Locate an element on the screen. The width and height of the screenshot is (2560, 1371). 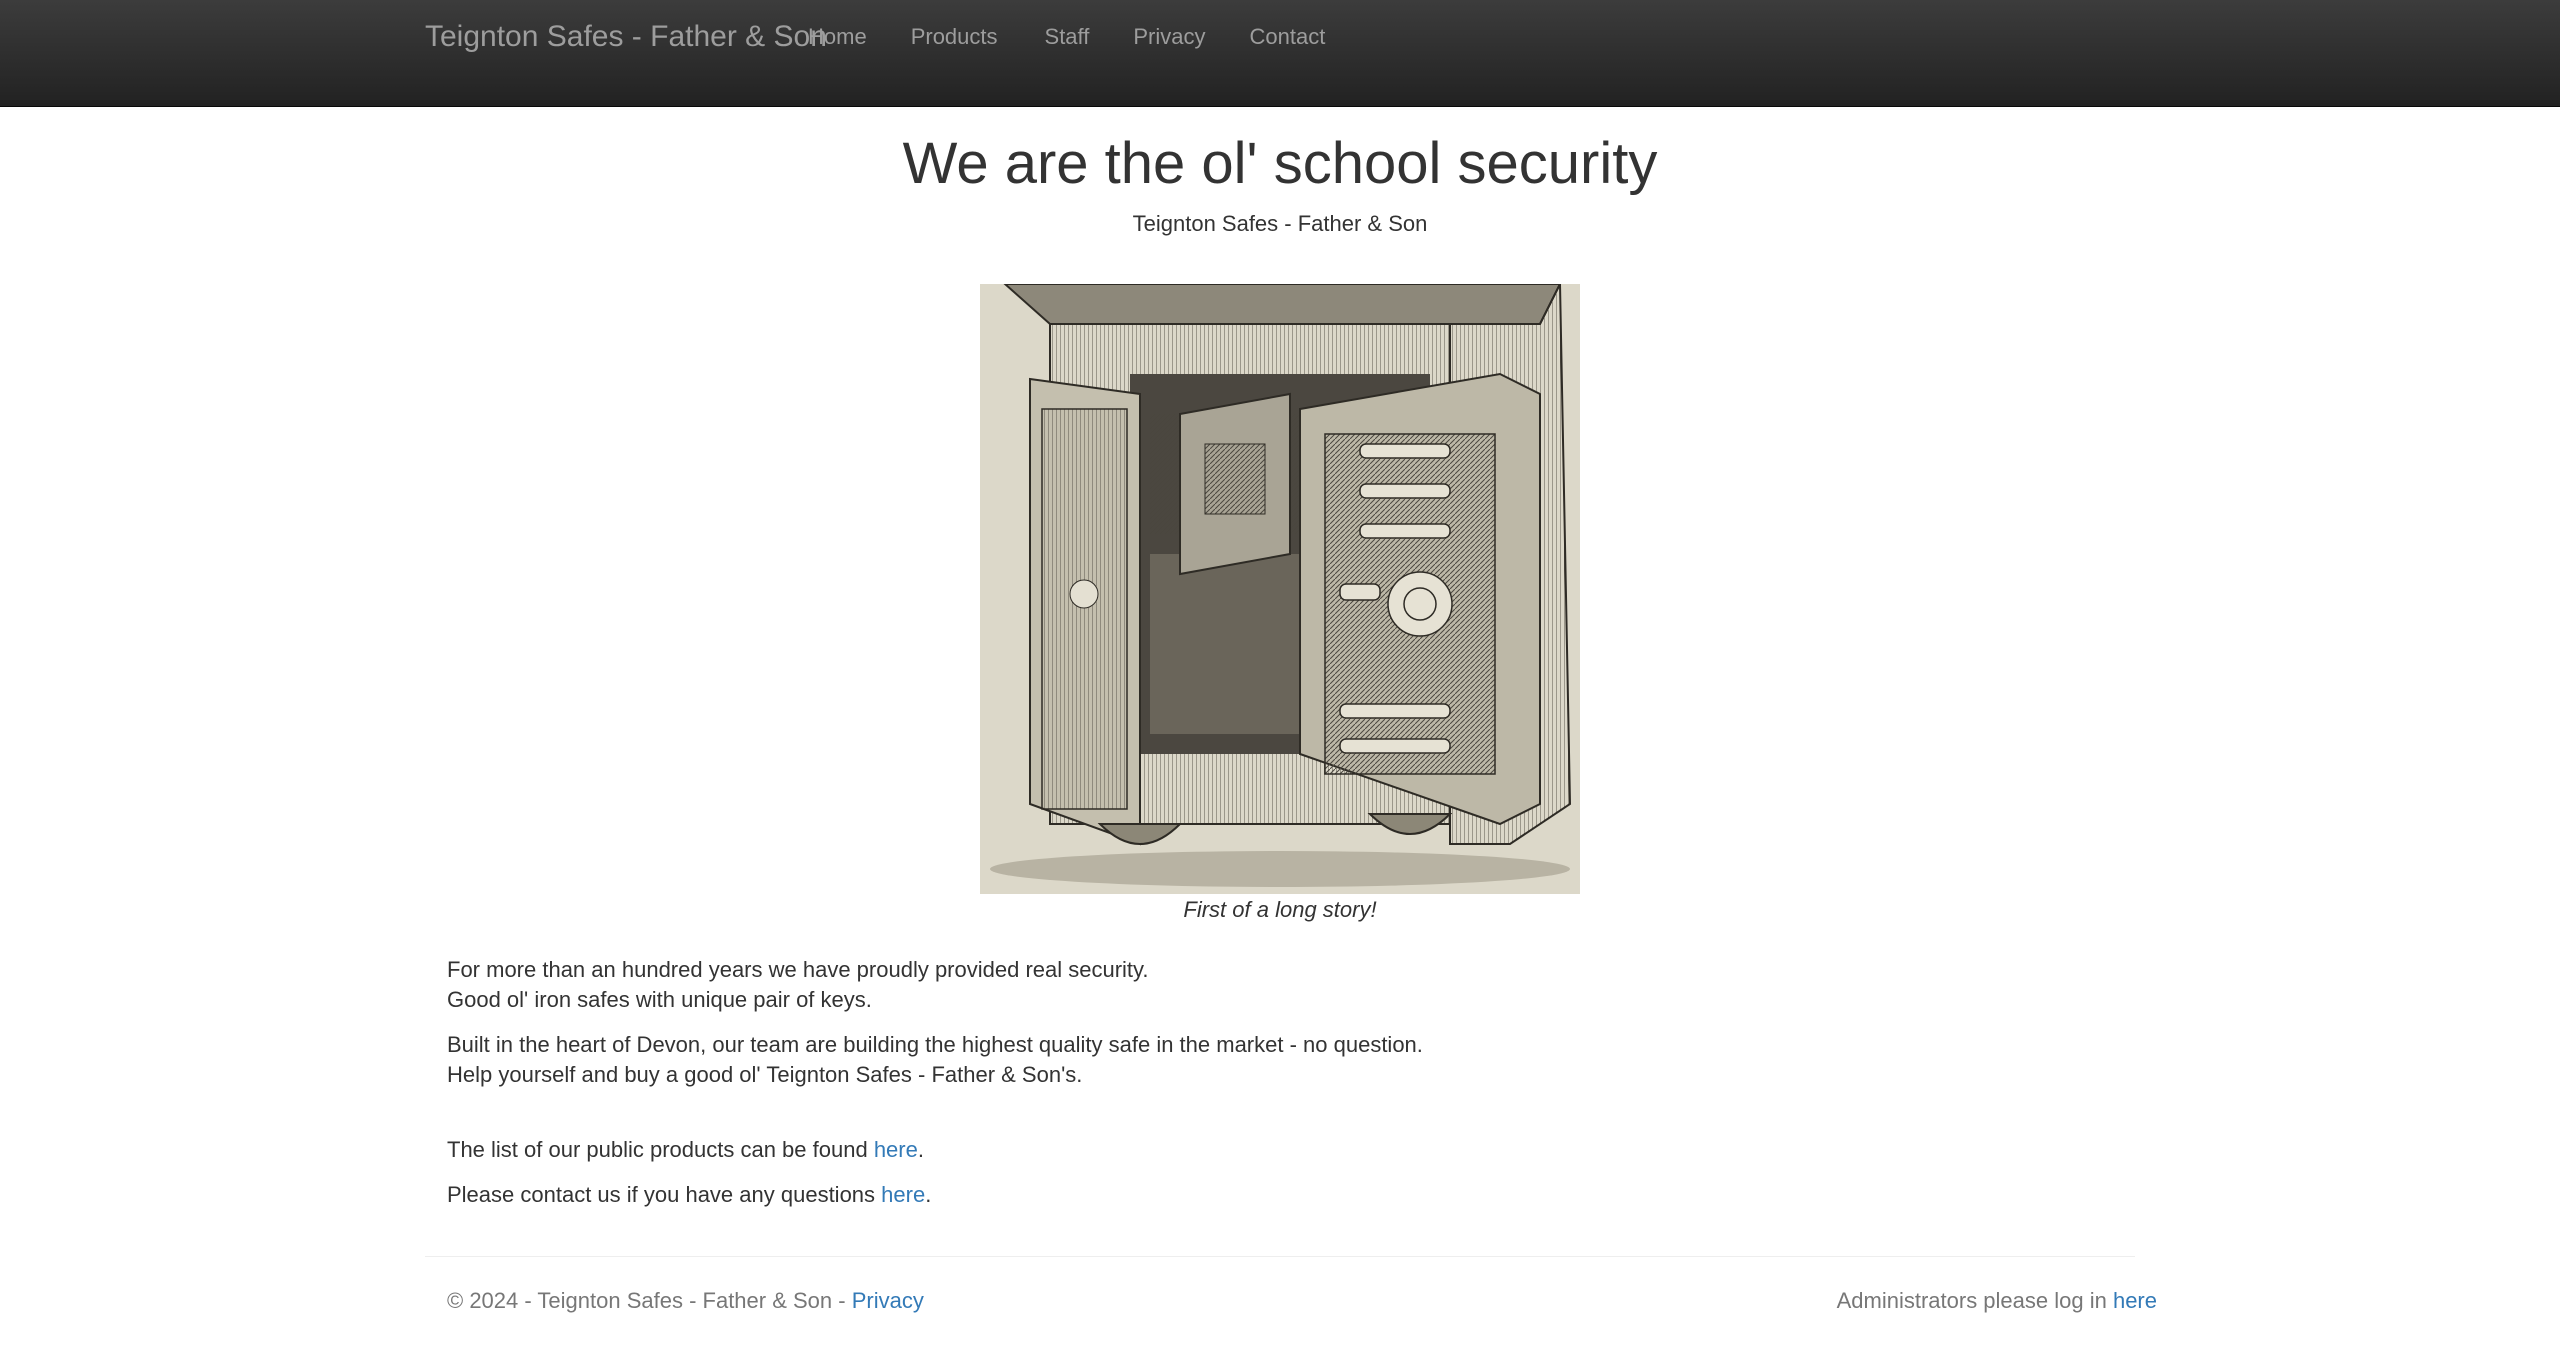
nav-item-products: Products is located at coordinates (954, 39).